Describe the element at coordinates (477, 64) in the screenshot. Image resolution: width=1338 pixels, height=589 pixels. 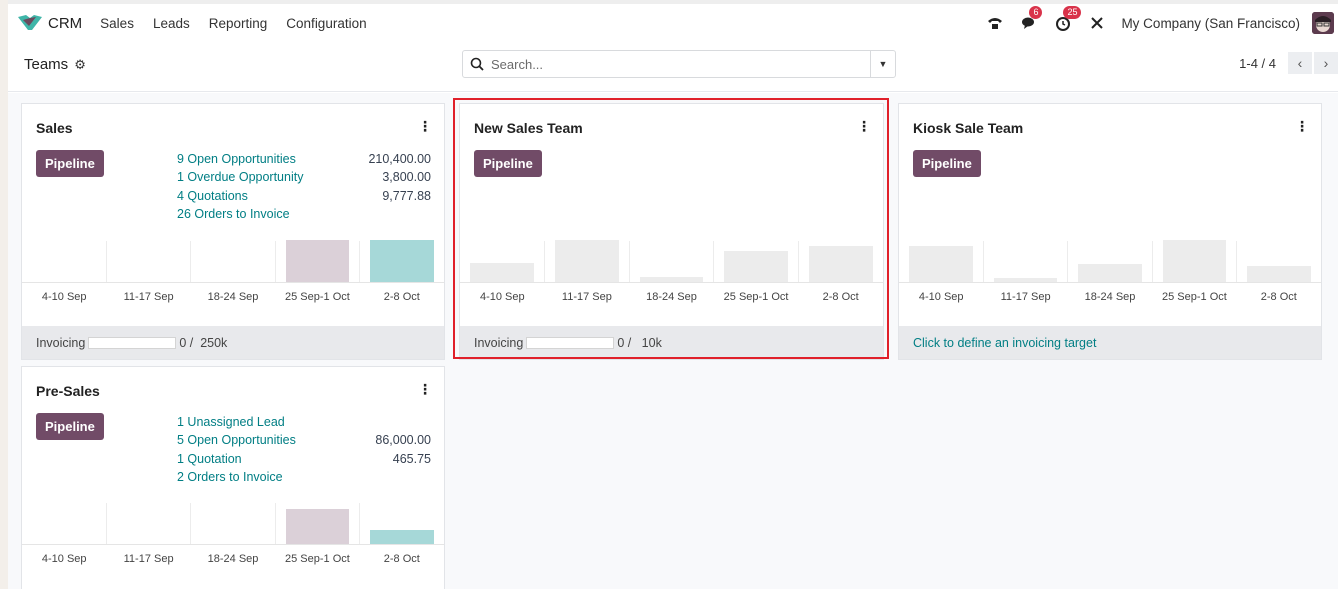
I see `search-icon` at that location.